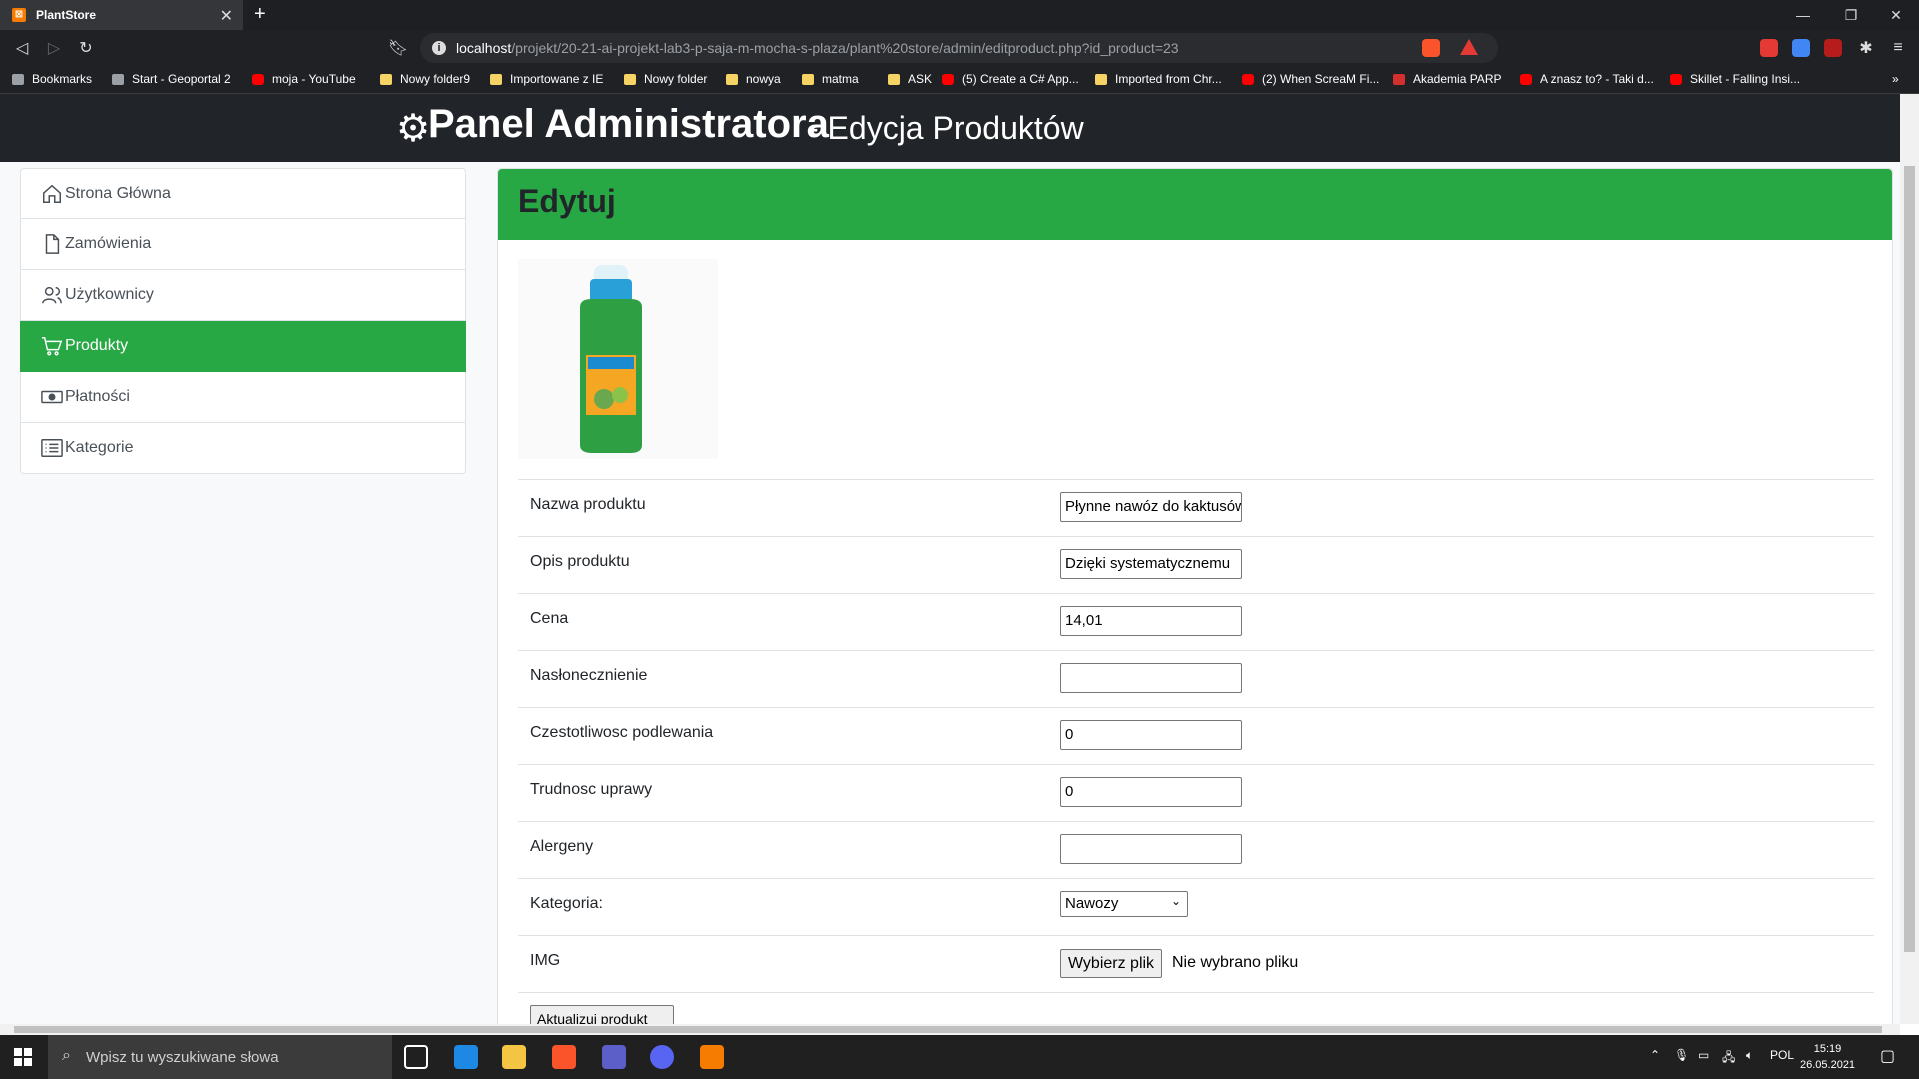 The image size is (1919, 1079). Describe the element at coordinates (243, 193) in the screenshot. I see `sidebar-item-home: Strona Główna` at that location.